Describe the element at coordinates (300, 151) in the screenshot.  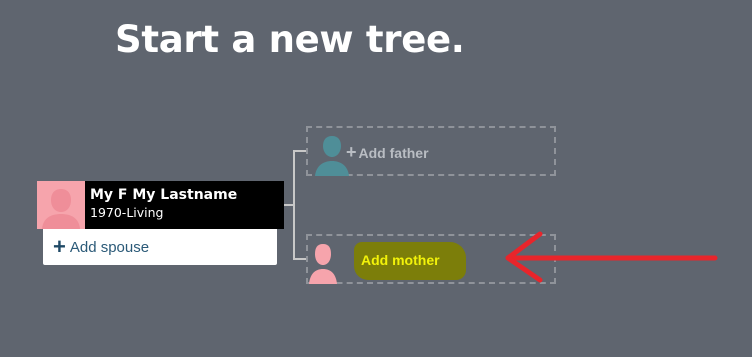
I see `connector-to-father` at that location.